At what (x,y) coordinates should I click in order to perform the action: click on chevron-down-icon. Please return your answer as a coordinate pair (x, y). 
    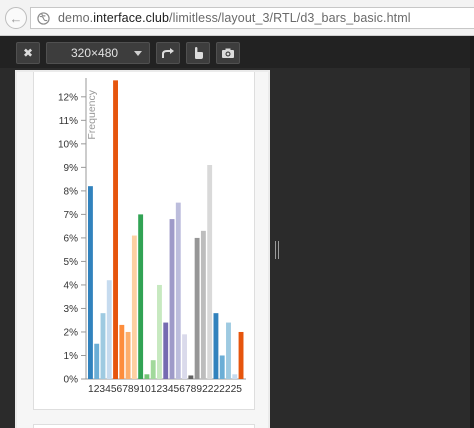
    Looking at the image, I should click on (138, 53).